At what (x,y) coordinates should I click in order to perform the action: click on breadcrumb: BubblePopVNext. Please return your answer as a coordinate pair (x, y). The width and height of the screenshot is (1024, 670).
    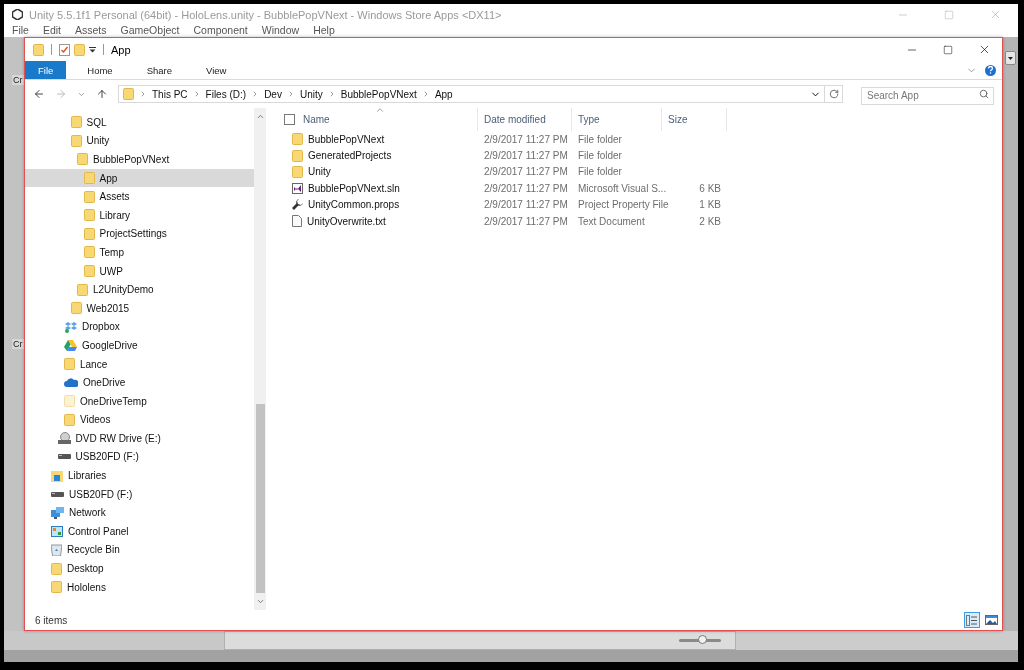
    Looking at the image, I should click on (378, 94).